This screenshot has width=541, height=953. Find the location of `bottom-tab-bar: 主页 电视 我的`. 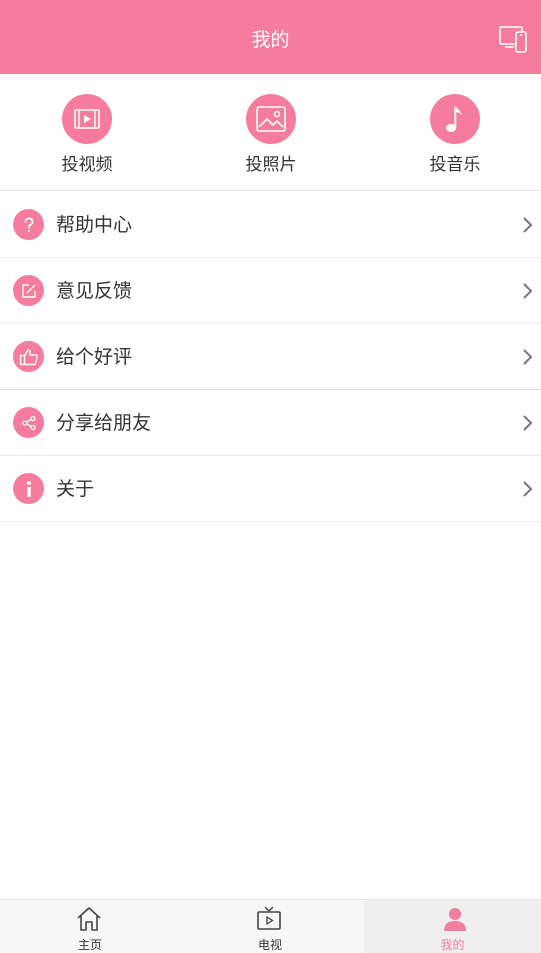

bottom-tab-bar: 主页 电视 我的 is located at coordinates (270, 926).